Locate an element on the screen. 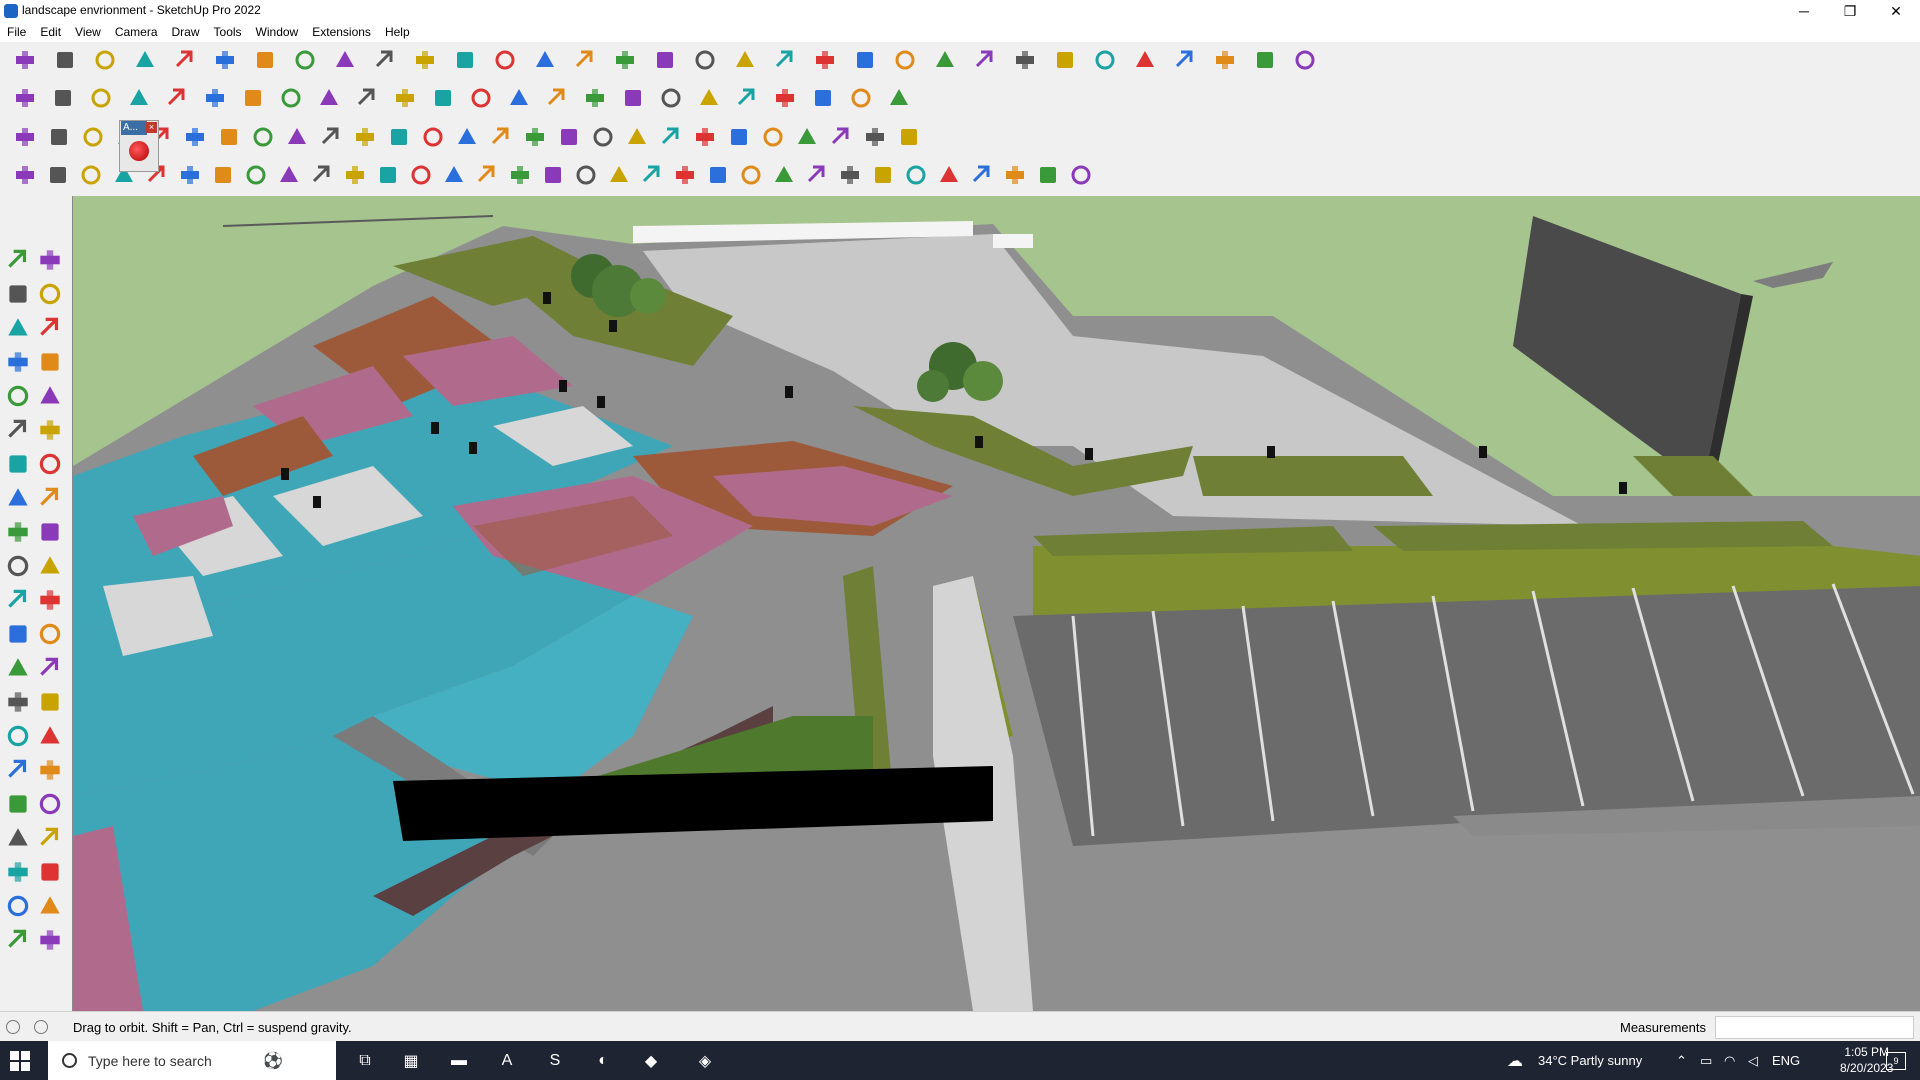 The height and width of the screenshot is (1080, 1920). cross-icon is located at coordinates (399, 137).